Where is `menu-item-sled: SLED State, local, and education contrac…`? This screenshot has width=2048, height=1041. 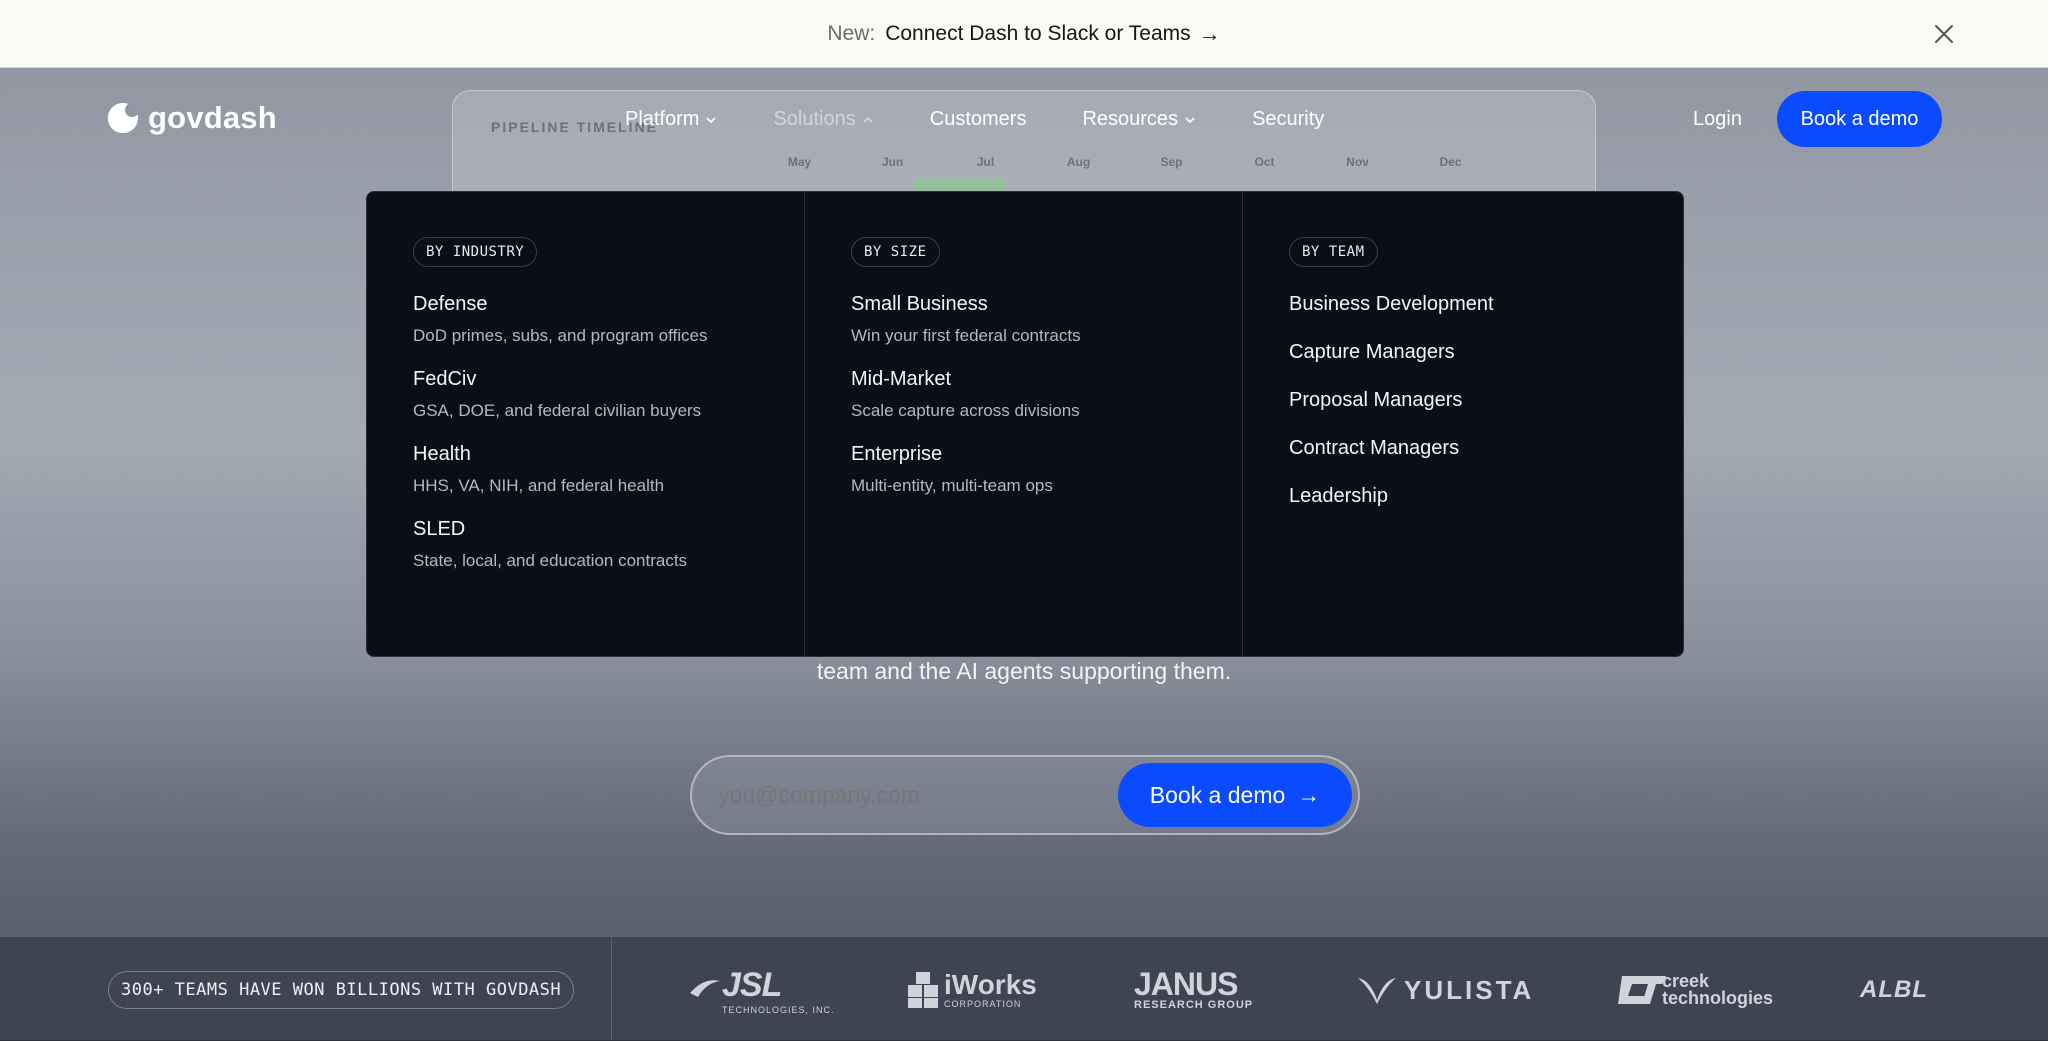
menu-item-sled: SLED State, local, and education contrac… is located at coordinates (608, 544).